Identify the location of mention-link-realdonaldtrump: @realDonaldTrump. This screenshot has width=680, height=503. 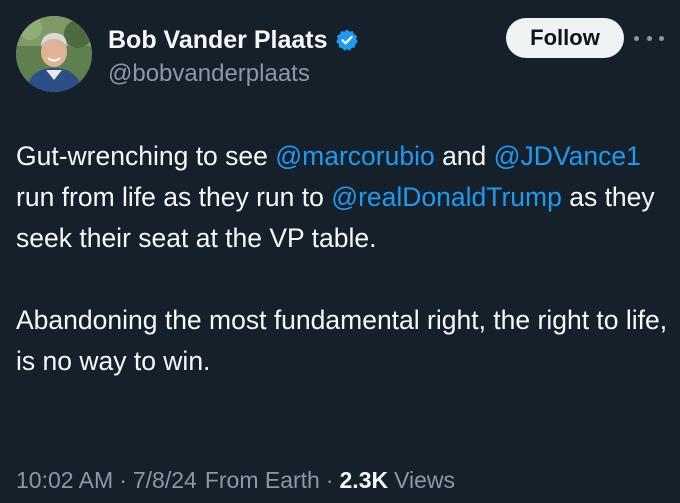
(446, 197).